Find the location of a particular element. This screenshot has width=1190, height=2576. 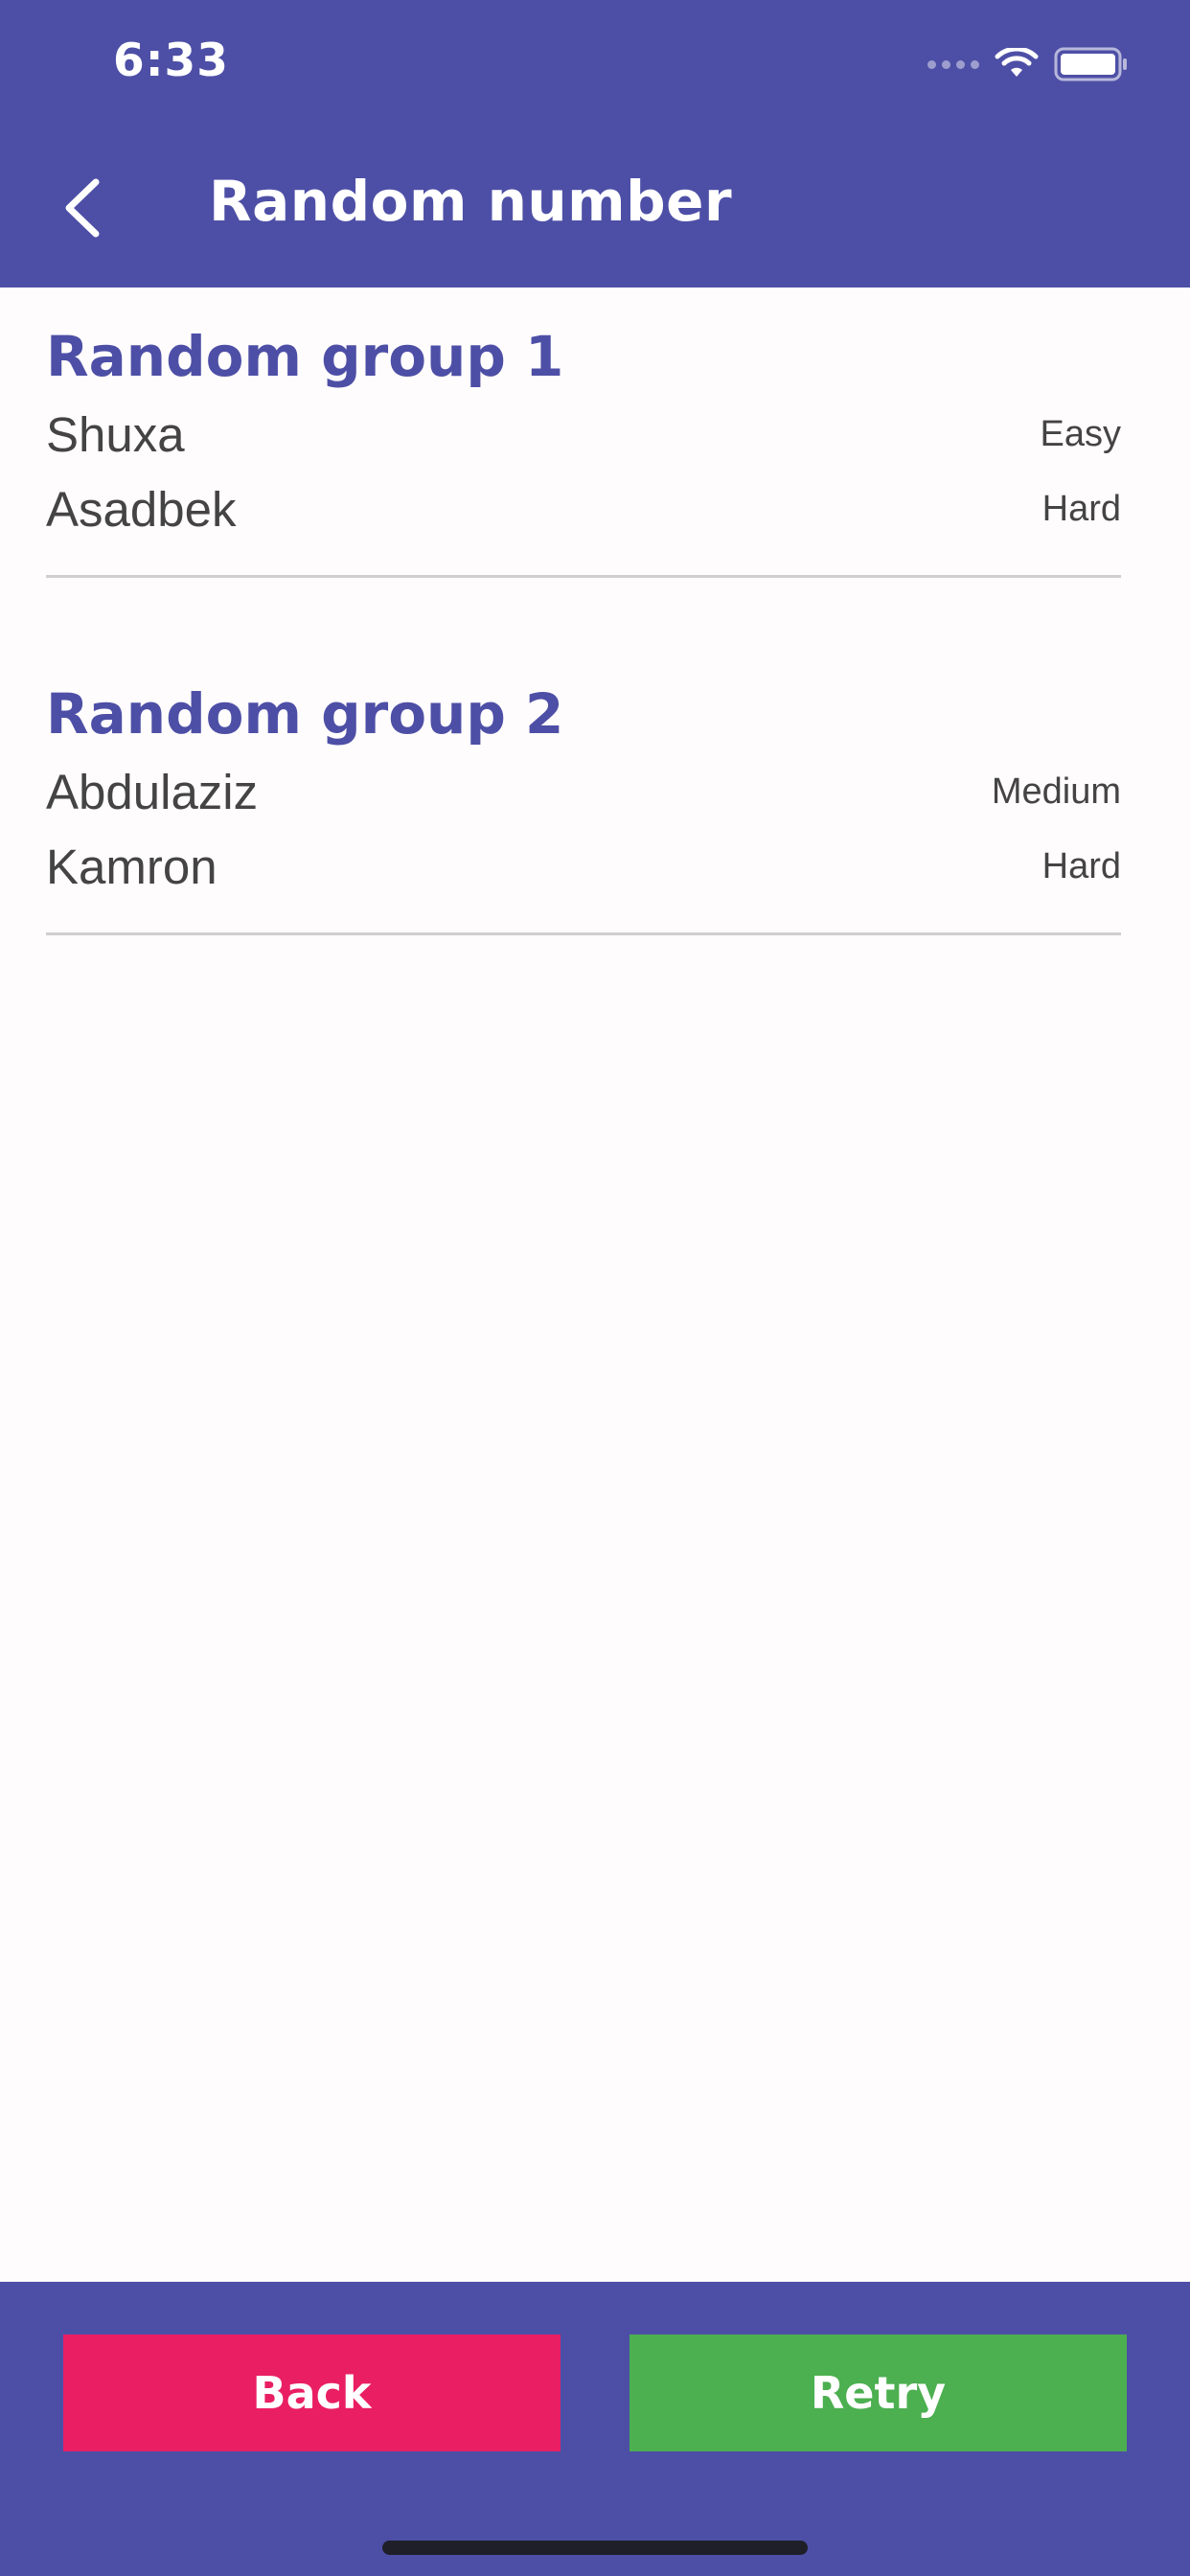

list-item: Asadbek Hard is located at coordinates (584, 509).